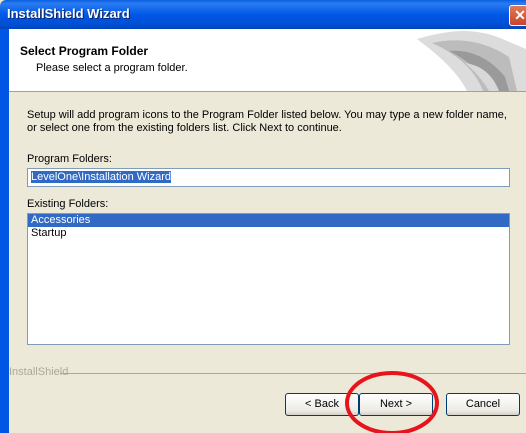 This screenshot has height=433, width=526. Describe the element at coordinates (84, 51) in the screenshot. I see `page-title: Select Program Folder` at that location.